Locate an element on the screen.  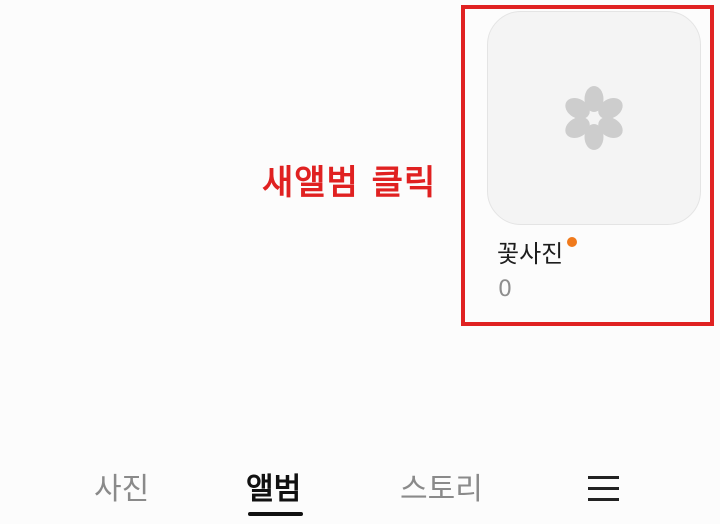
album-thumbnail is located at coordinates (594, 118).